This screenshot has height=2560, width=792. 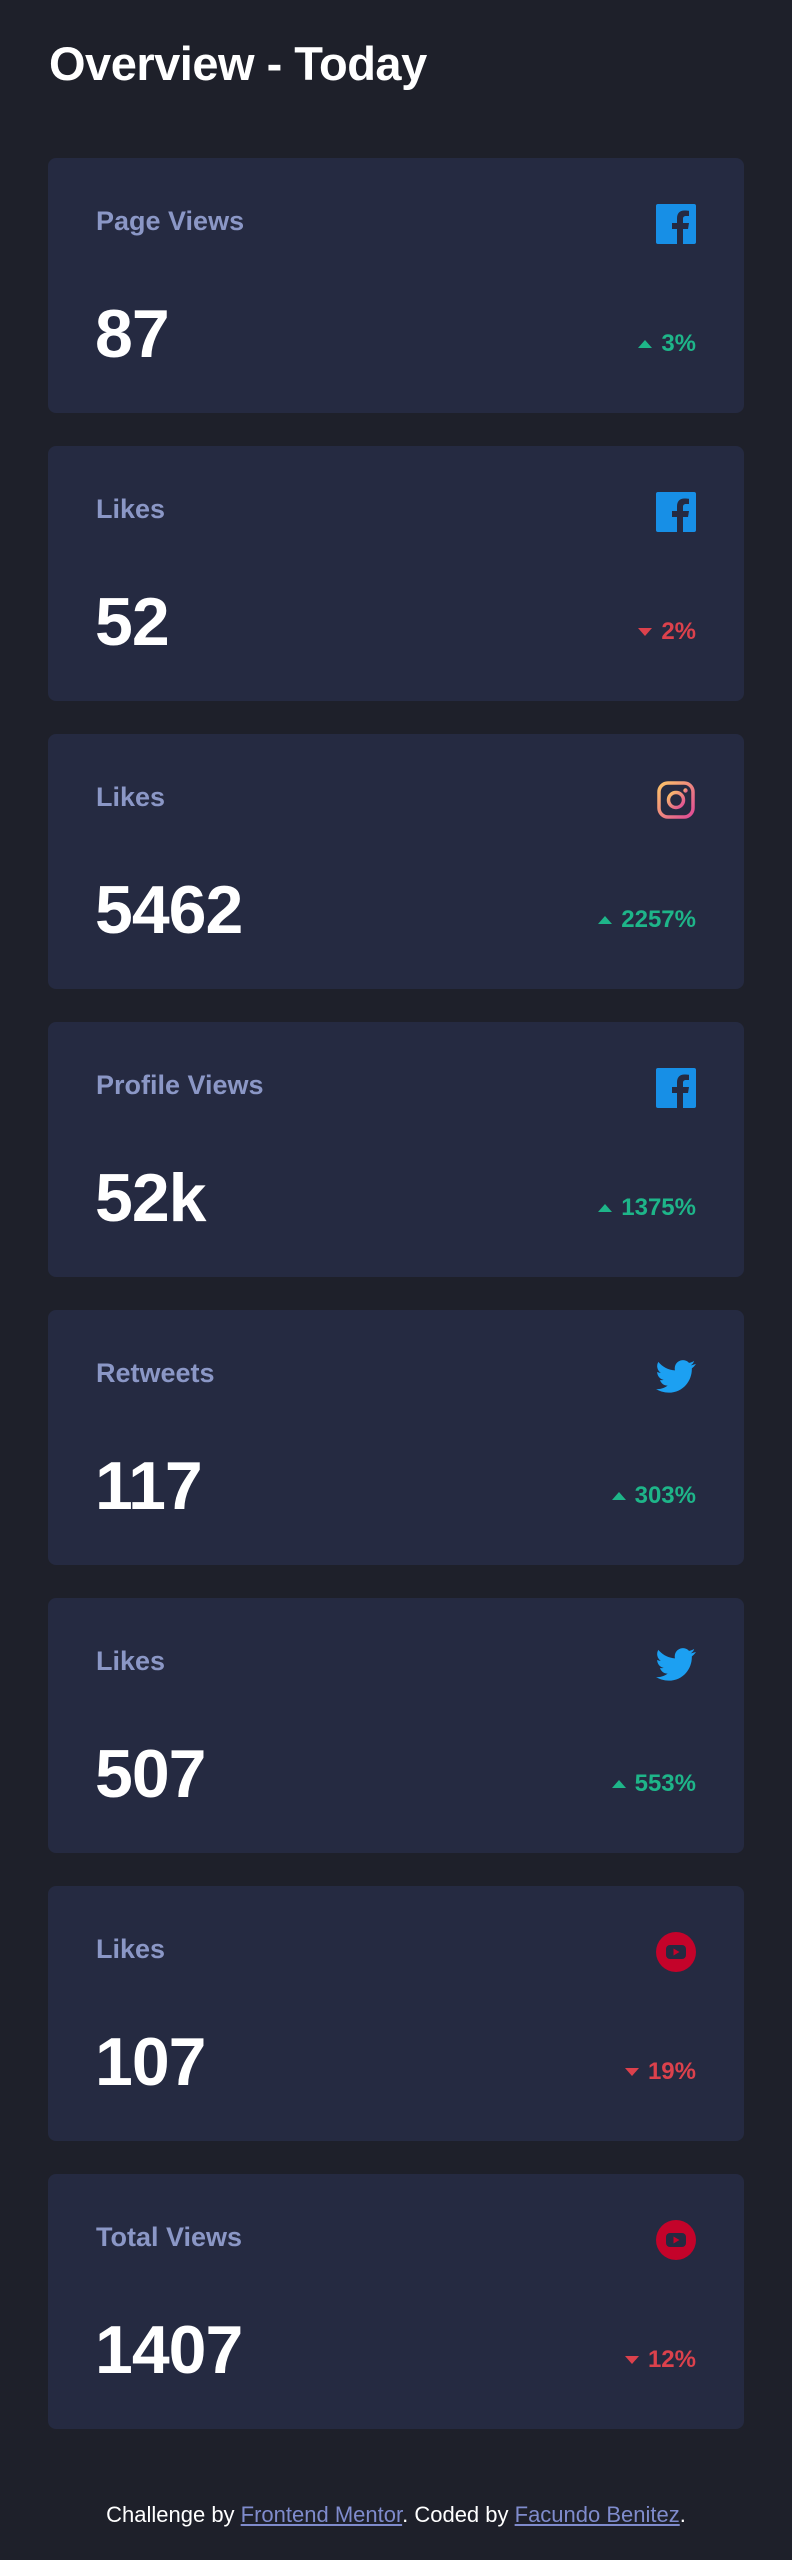 What do you see at coordinates (396, 1149) in the screenshot?
I see `card-facebook-profile-views: Profile Views 52k 1375%` at bounding box center [396, 1149].